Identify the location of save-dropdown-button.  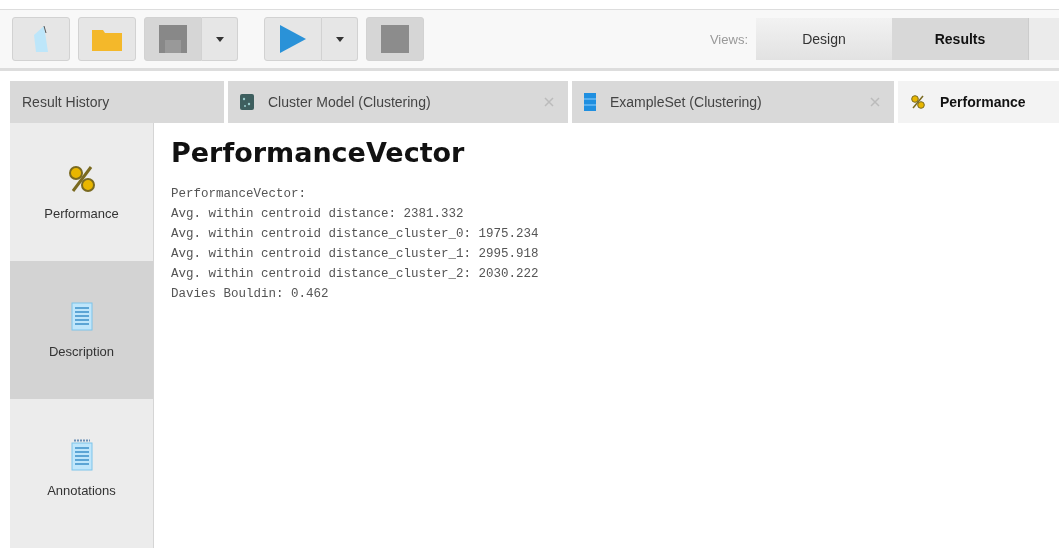
(220, 39).